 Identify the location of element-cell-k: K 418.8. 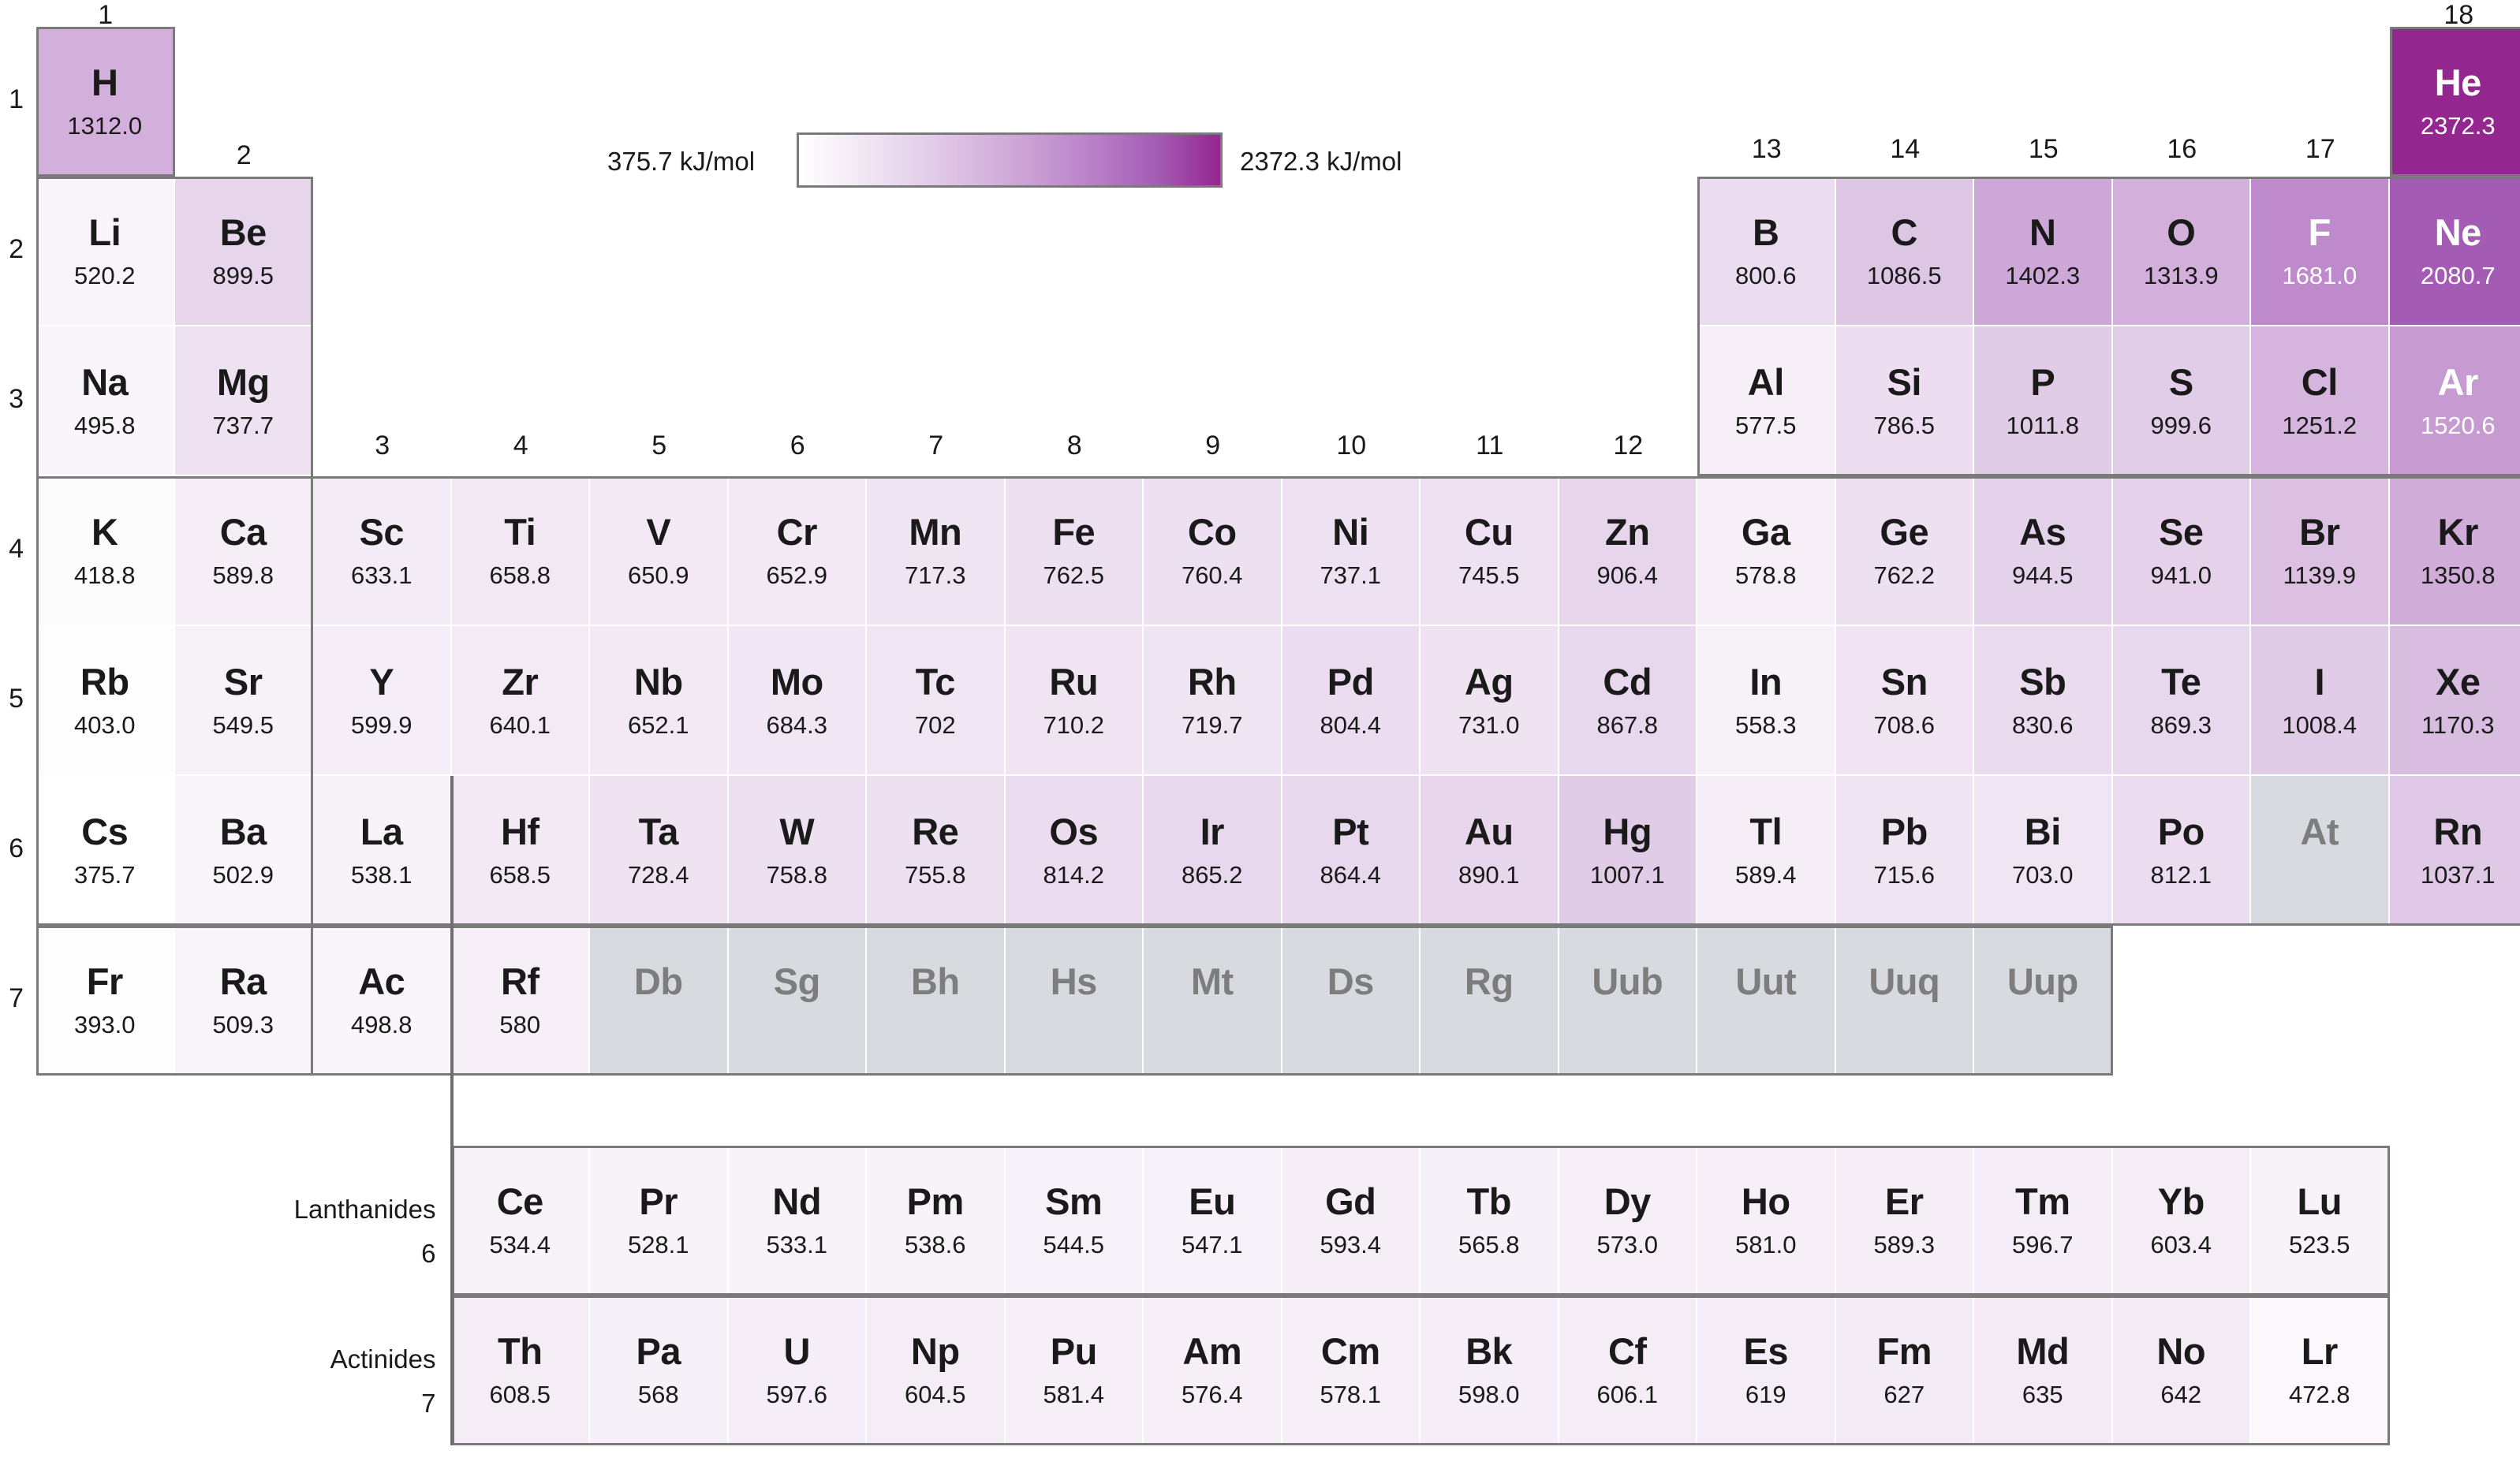
(105, 551).